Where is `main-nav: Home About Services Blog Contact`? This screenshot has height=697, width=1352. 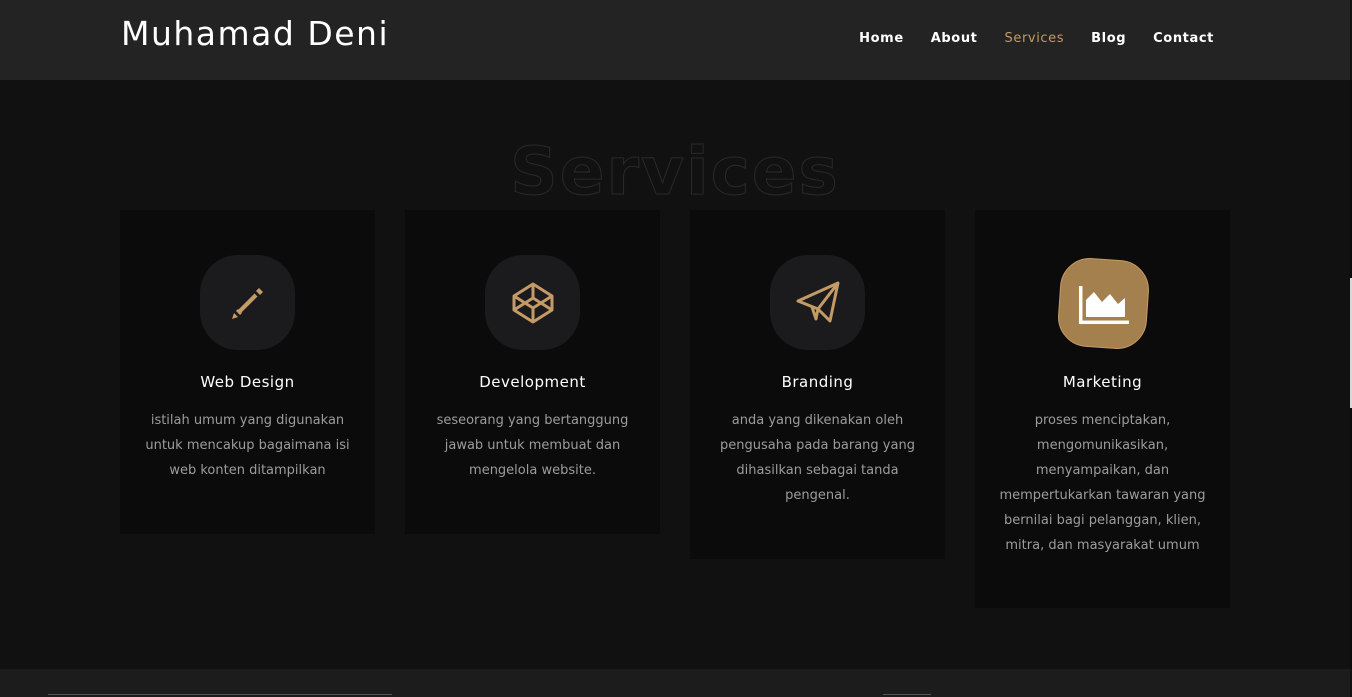
main-nav: Home About Services Blog Contact is located at coordinates (1036, 38).